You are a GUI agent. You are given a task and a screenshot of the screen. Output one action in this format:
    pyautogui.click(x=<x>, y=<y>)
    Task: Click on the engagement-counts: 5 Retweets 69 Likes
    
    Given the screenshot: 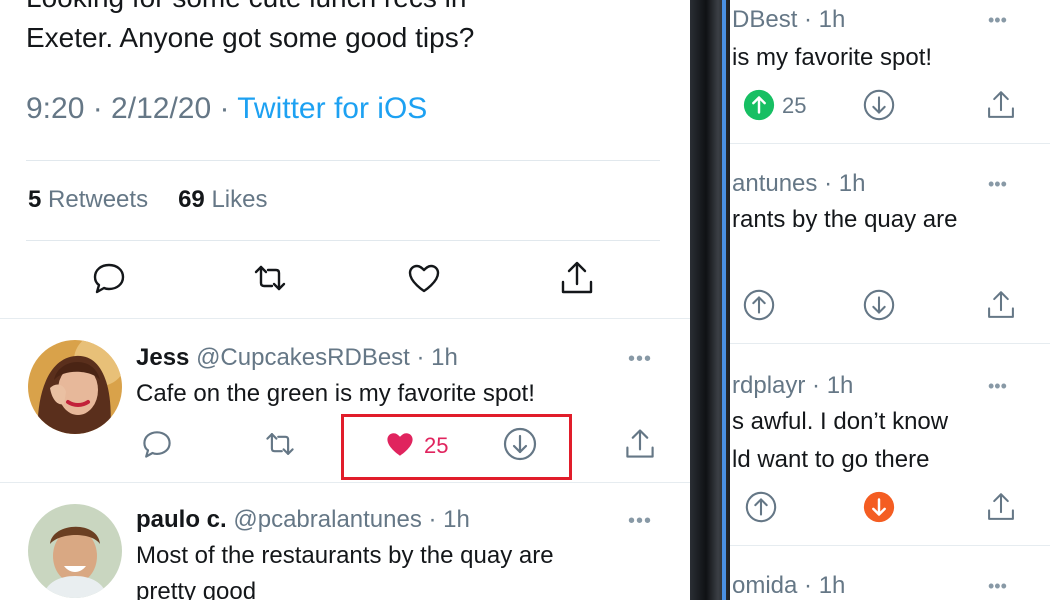 What is the action you would take?
    pyautogui.click(x=147, y=200)
    